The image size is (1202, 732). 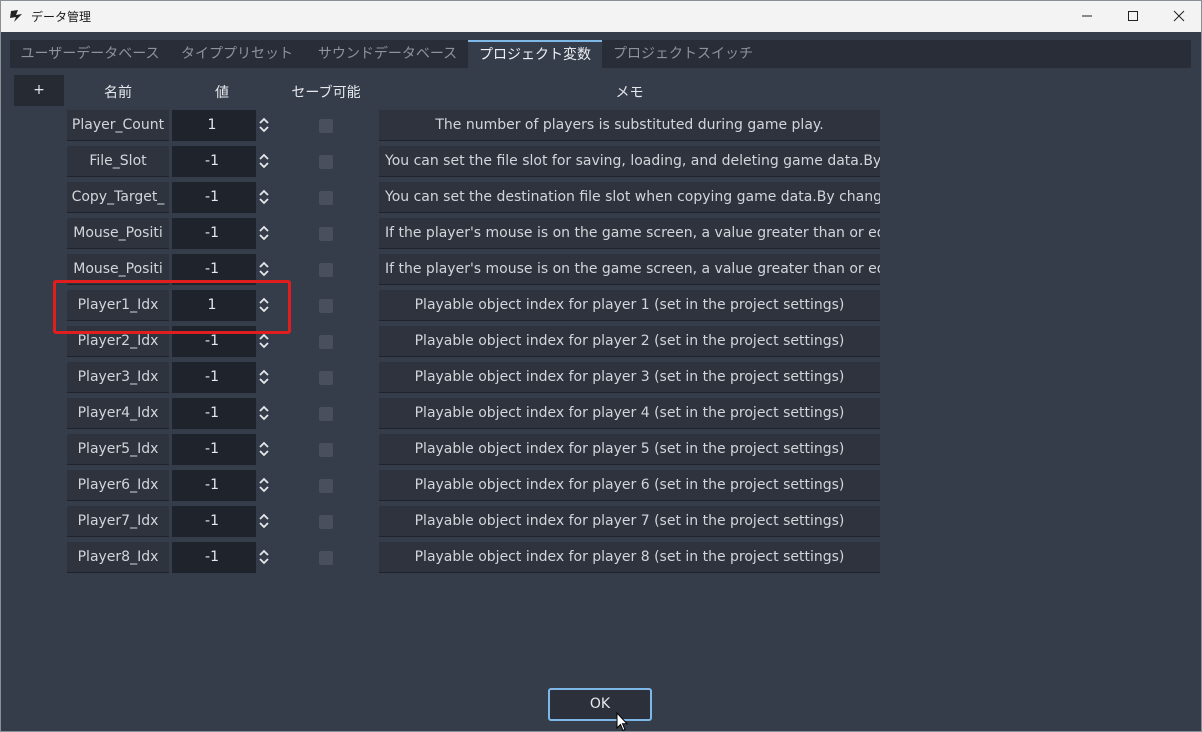 I want to click on variable-name-cell: Copy_Target_, so click(x=118, y=197).